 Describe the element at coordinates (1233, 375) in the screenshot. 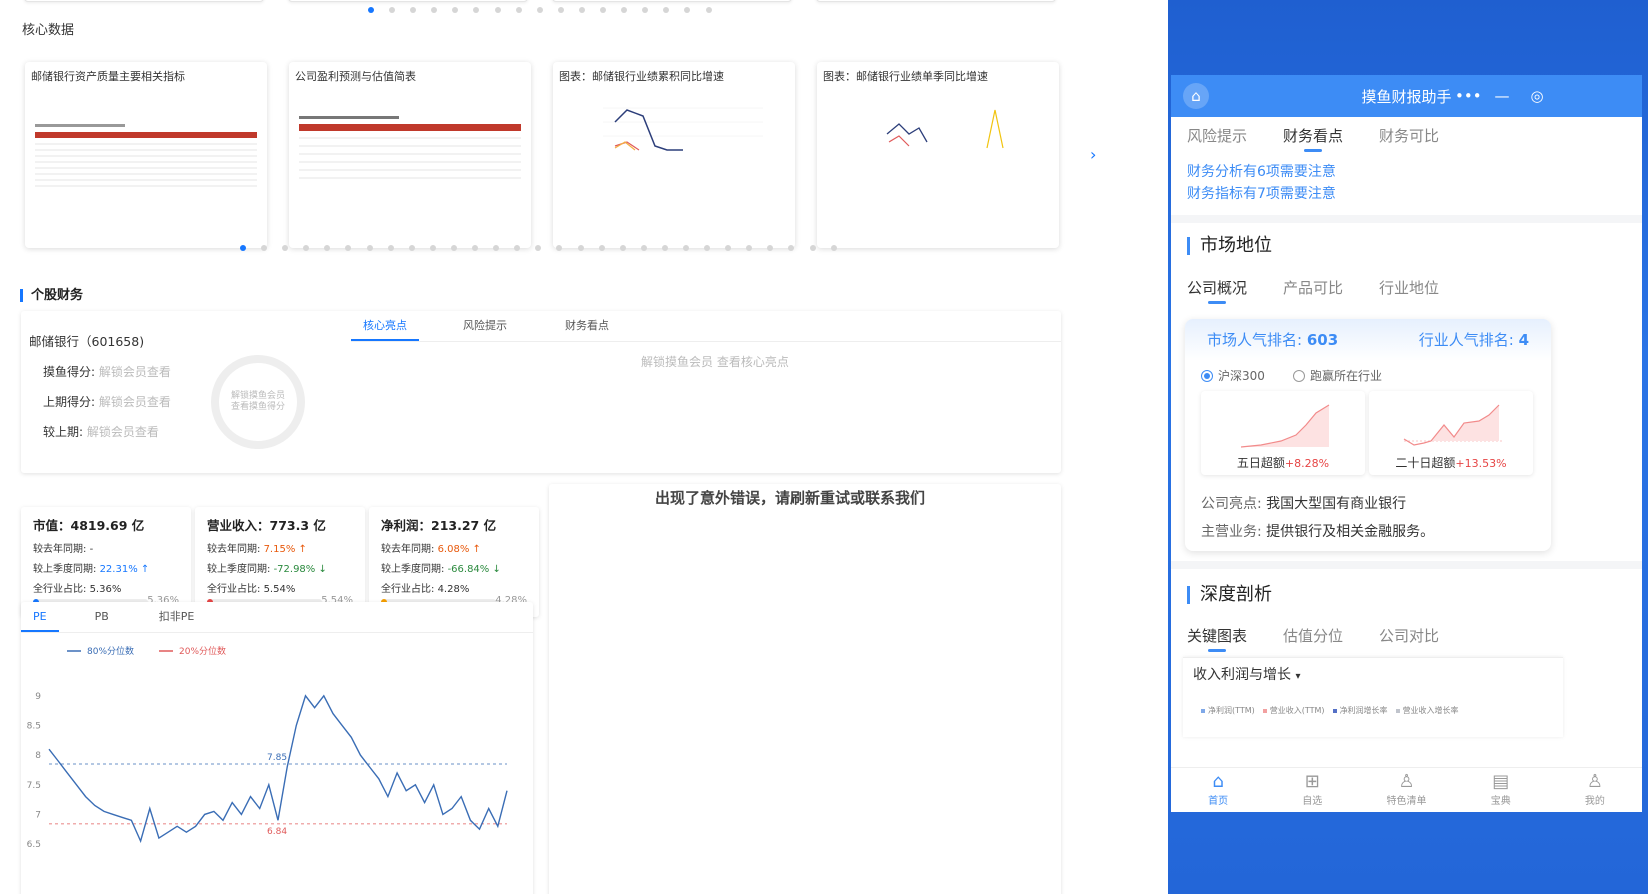

I see `radio-hs300: 沪深300` at that location.